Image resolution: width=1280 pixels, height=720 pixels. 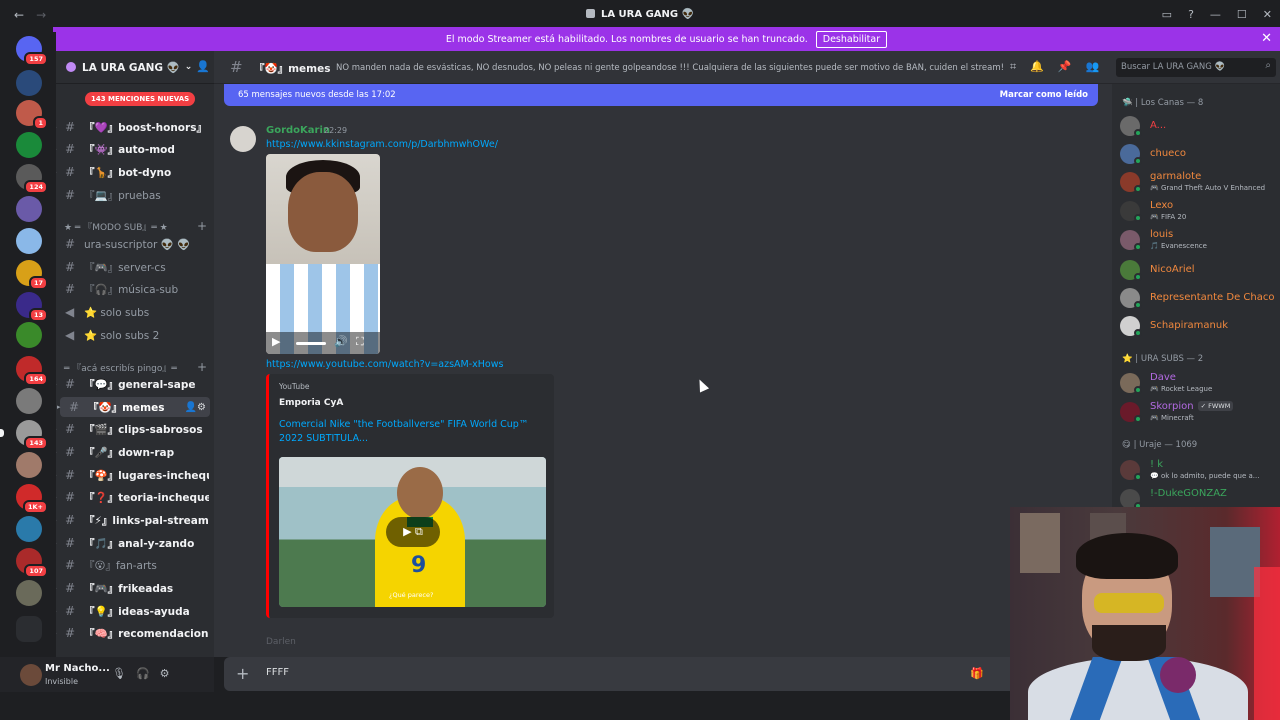 I want to click on help-icon: ?, so click(x=1191, y=14).